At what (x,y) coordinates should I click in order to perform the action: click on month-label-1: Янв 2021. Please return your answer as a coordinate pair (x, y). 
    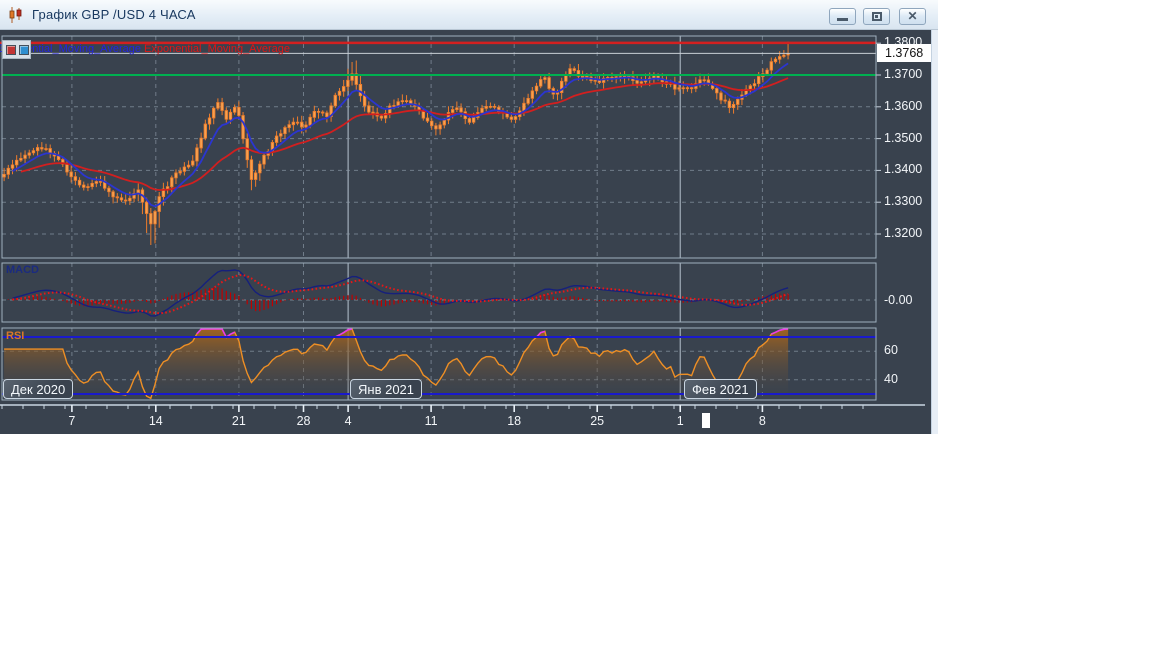
    Looking at the image, I should click on (386, 389).